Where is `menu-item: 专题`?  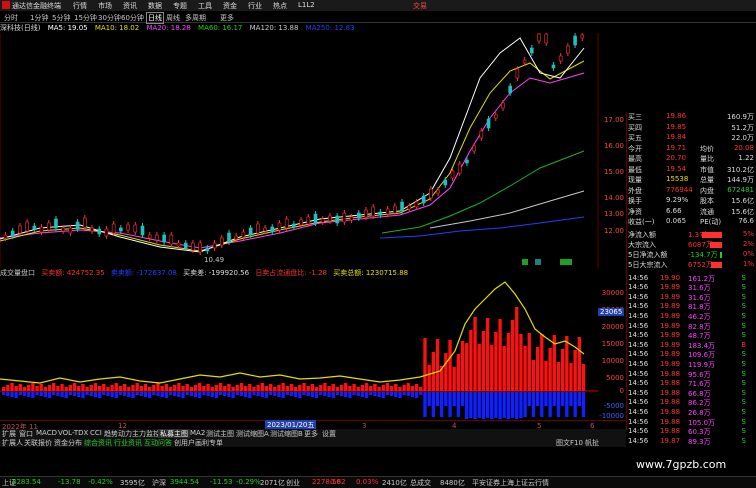 menu-item: 专题 is located at coordinates (180, 6).